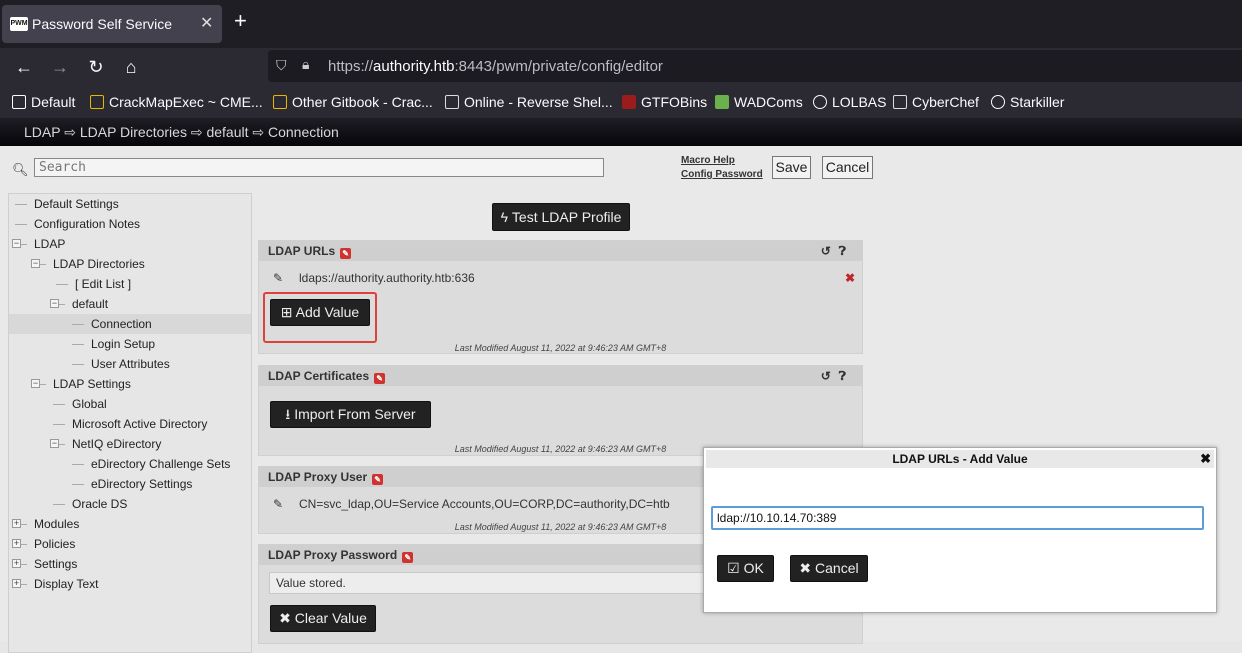 This screenshot has height=653, width=1242. I want to click on reload-button: ↻, so click(96, 67).